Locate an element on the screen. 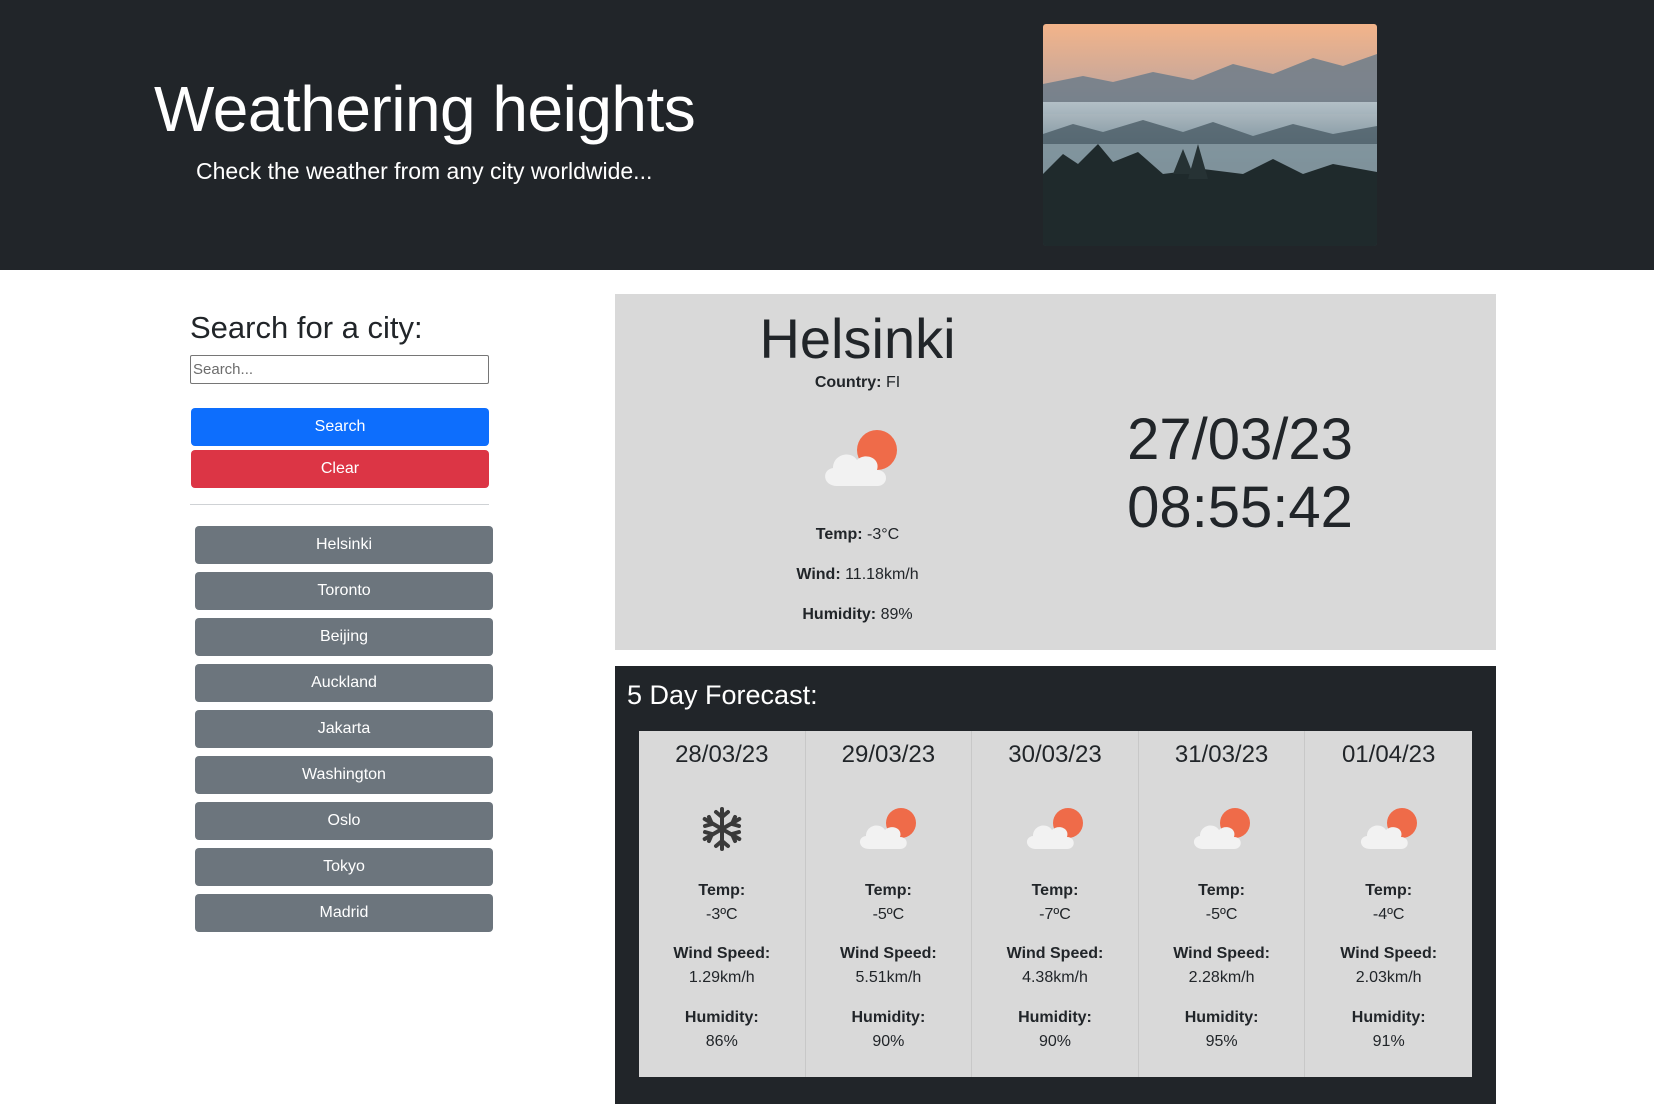  current-wind-value: 11.18km/h is located at coordinates (882, 574).